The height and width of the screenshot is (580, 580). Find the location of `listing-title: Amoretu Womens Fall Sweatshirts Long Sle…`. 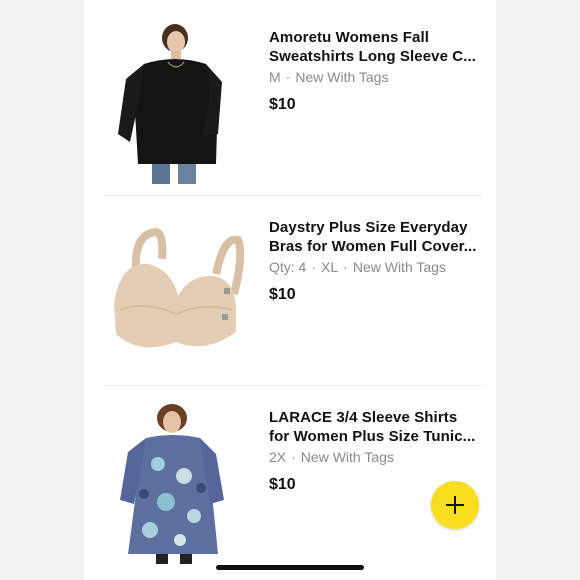

listing-title: Amoretu Womens Fall Sweatshirts Long Sle… is located at coordinates (376, 47).